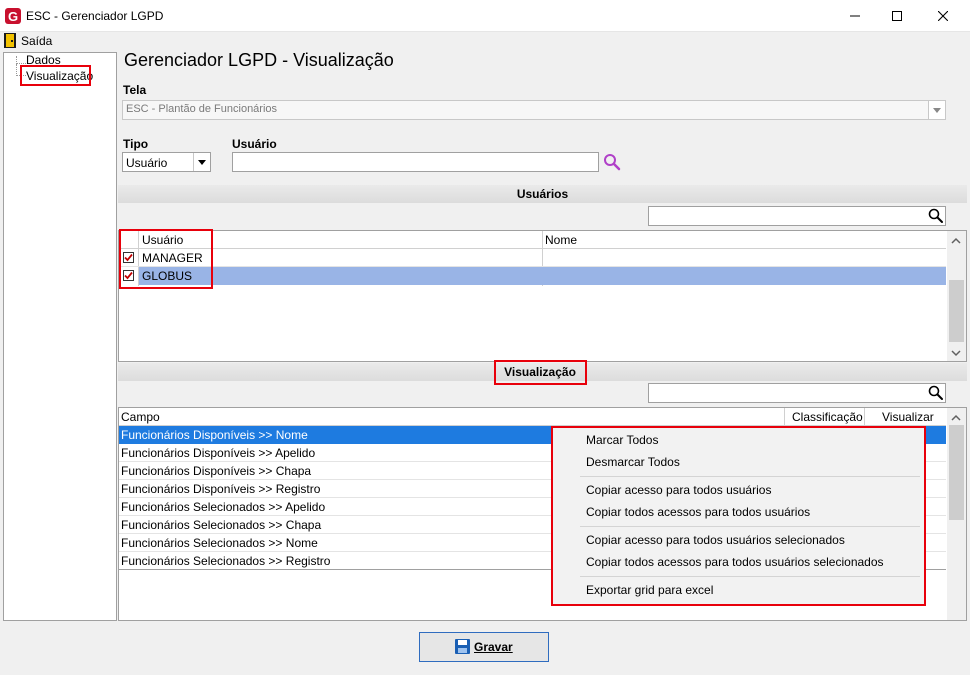 Image resolution: width=970 pixels, height=675 pixels. I want to click on view-cell-campo: Funcionários Disponíveis >> Registro, so click(221, 489).